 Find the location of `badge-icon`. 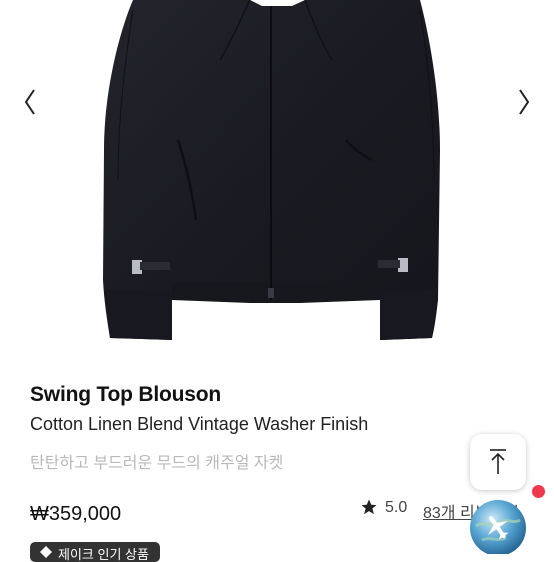

badge-icon is located at coordinates (46, 552).